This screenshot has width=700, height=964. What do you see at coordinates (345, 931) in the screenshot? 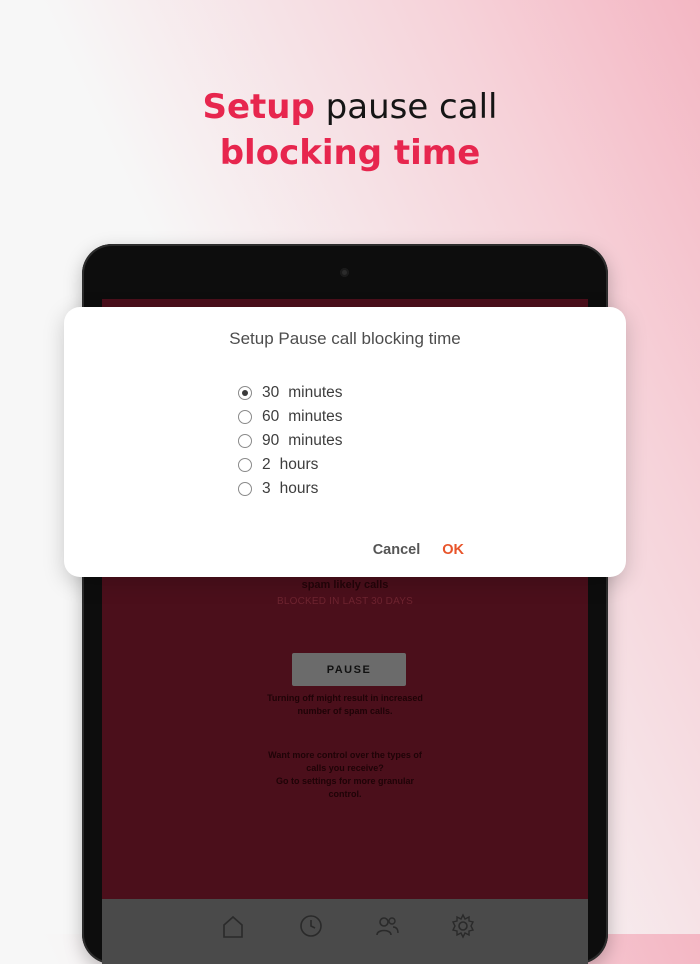
I see `bottom-tab-bar` at bounding box center [345, 931].